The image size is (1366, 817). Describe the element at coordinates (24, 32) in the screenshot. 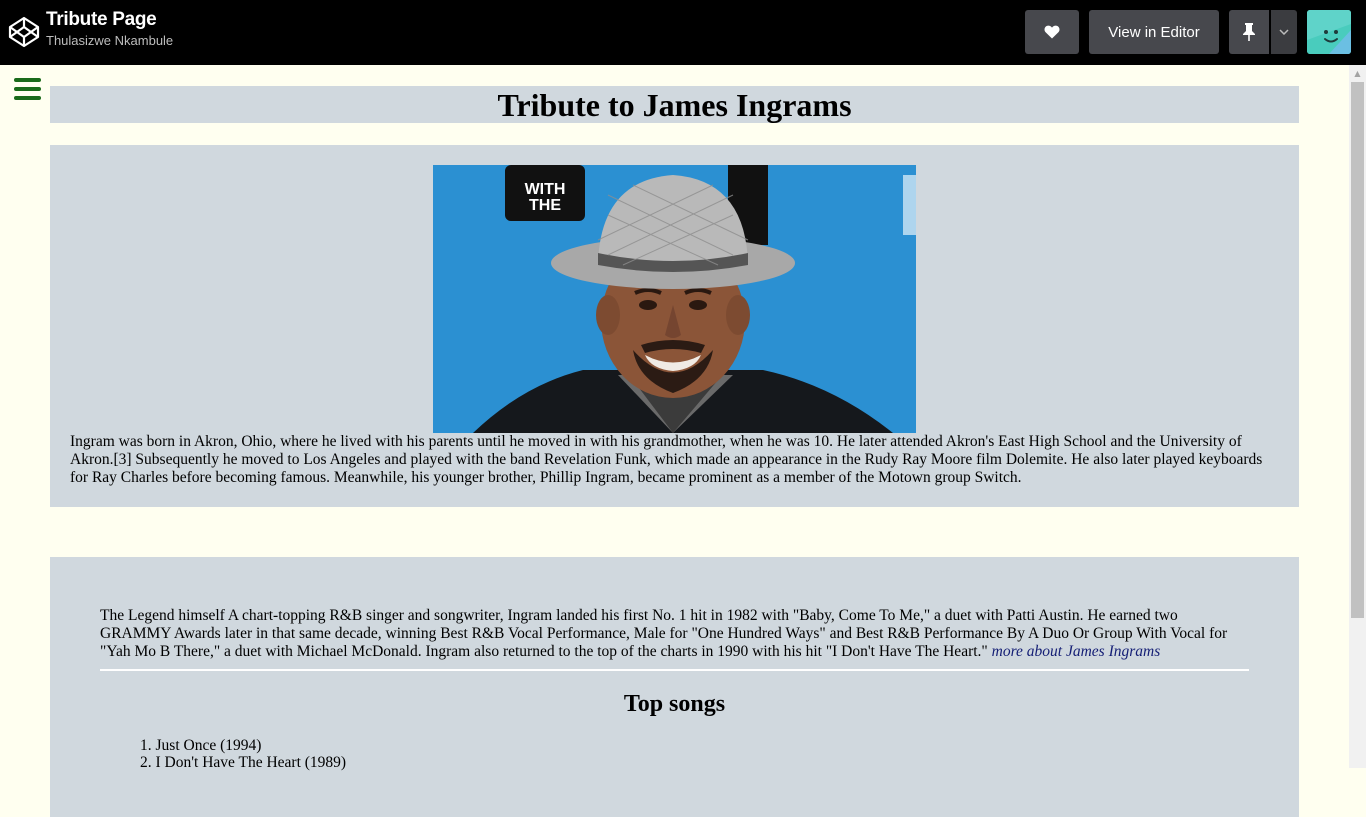

I see `codepen-logo-icon` at that location.